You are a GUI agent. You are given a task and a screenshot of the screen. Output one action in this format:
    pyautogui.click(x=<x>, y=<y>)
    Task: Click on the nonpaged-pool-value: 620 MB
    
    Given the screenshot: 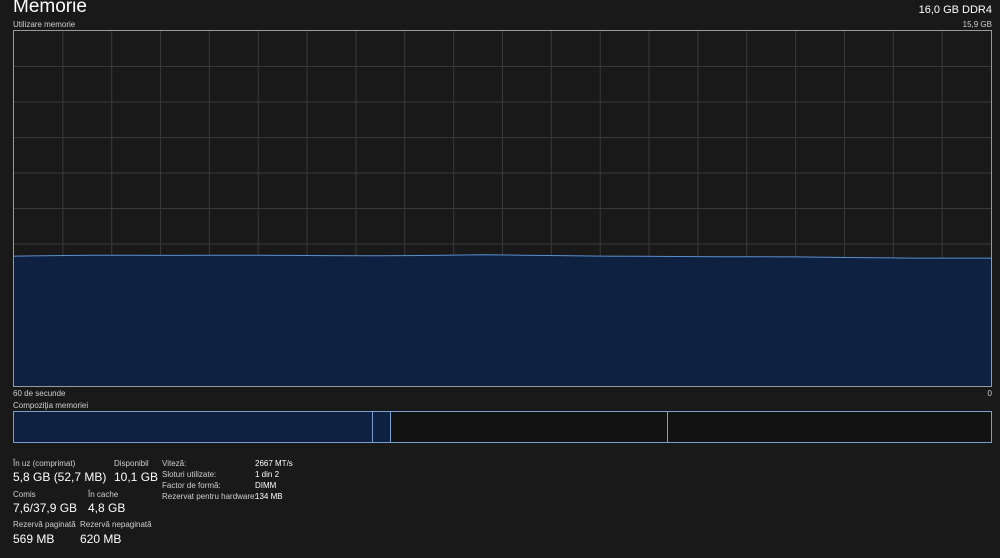 What is the action you would take?
    pyautogui.click(x=101, y=539)
    